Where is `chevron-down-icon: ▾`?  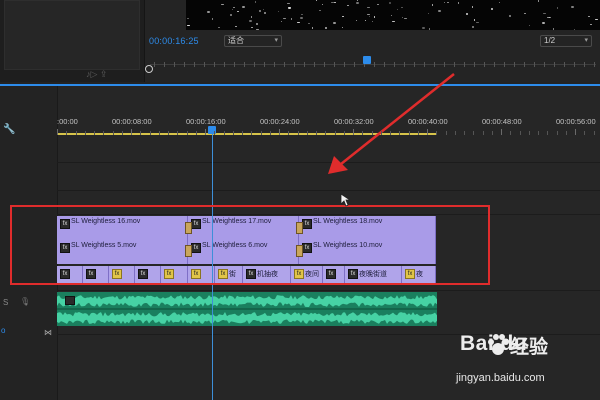 chevron-down-icon: ▾ is located at coordinates (276, 40).